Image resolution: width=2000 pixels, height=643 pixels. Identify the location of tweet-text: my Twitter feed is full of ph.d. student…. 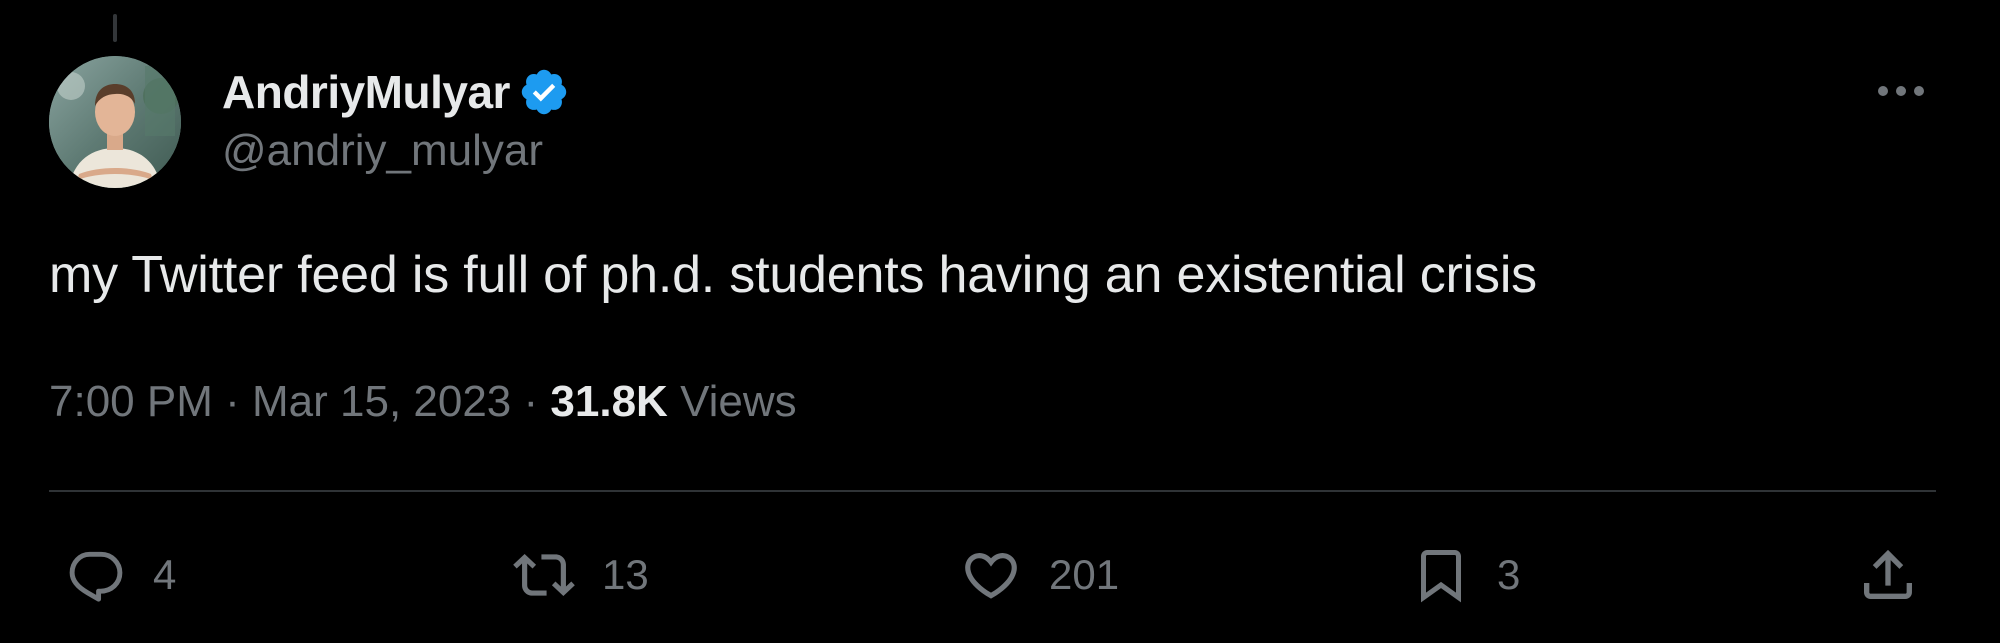
(793, 275).